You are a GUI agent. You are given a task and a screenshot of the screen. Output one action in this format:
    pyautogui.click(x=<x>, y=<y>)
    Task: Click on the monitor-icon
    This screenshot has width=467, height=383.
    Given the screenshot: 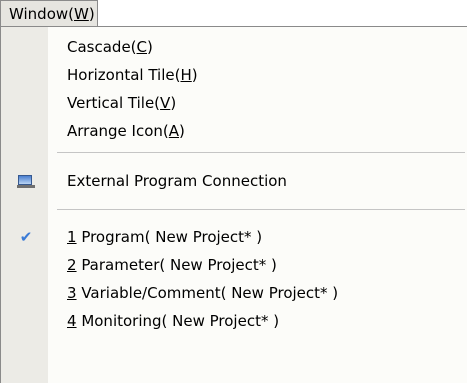 What is the action you would take?
    pyautogui.click(x=26, y=181)
    